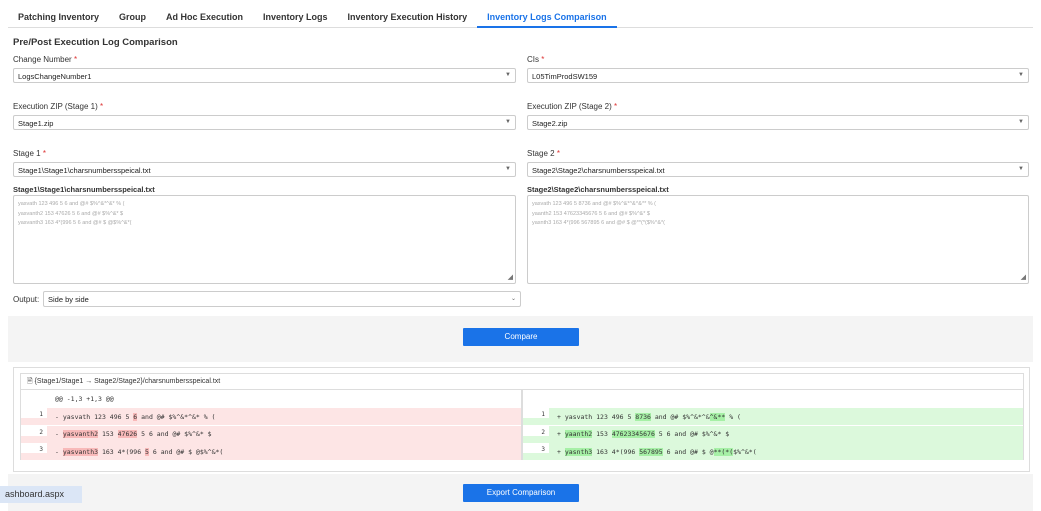 This screenshot has height=511, width=1041. Describe the element at coordinates (578, 434) in the screenshot. I see `diff-highlight: yaanth2` at that location.